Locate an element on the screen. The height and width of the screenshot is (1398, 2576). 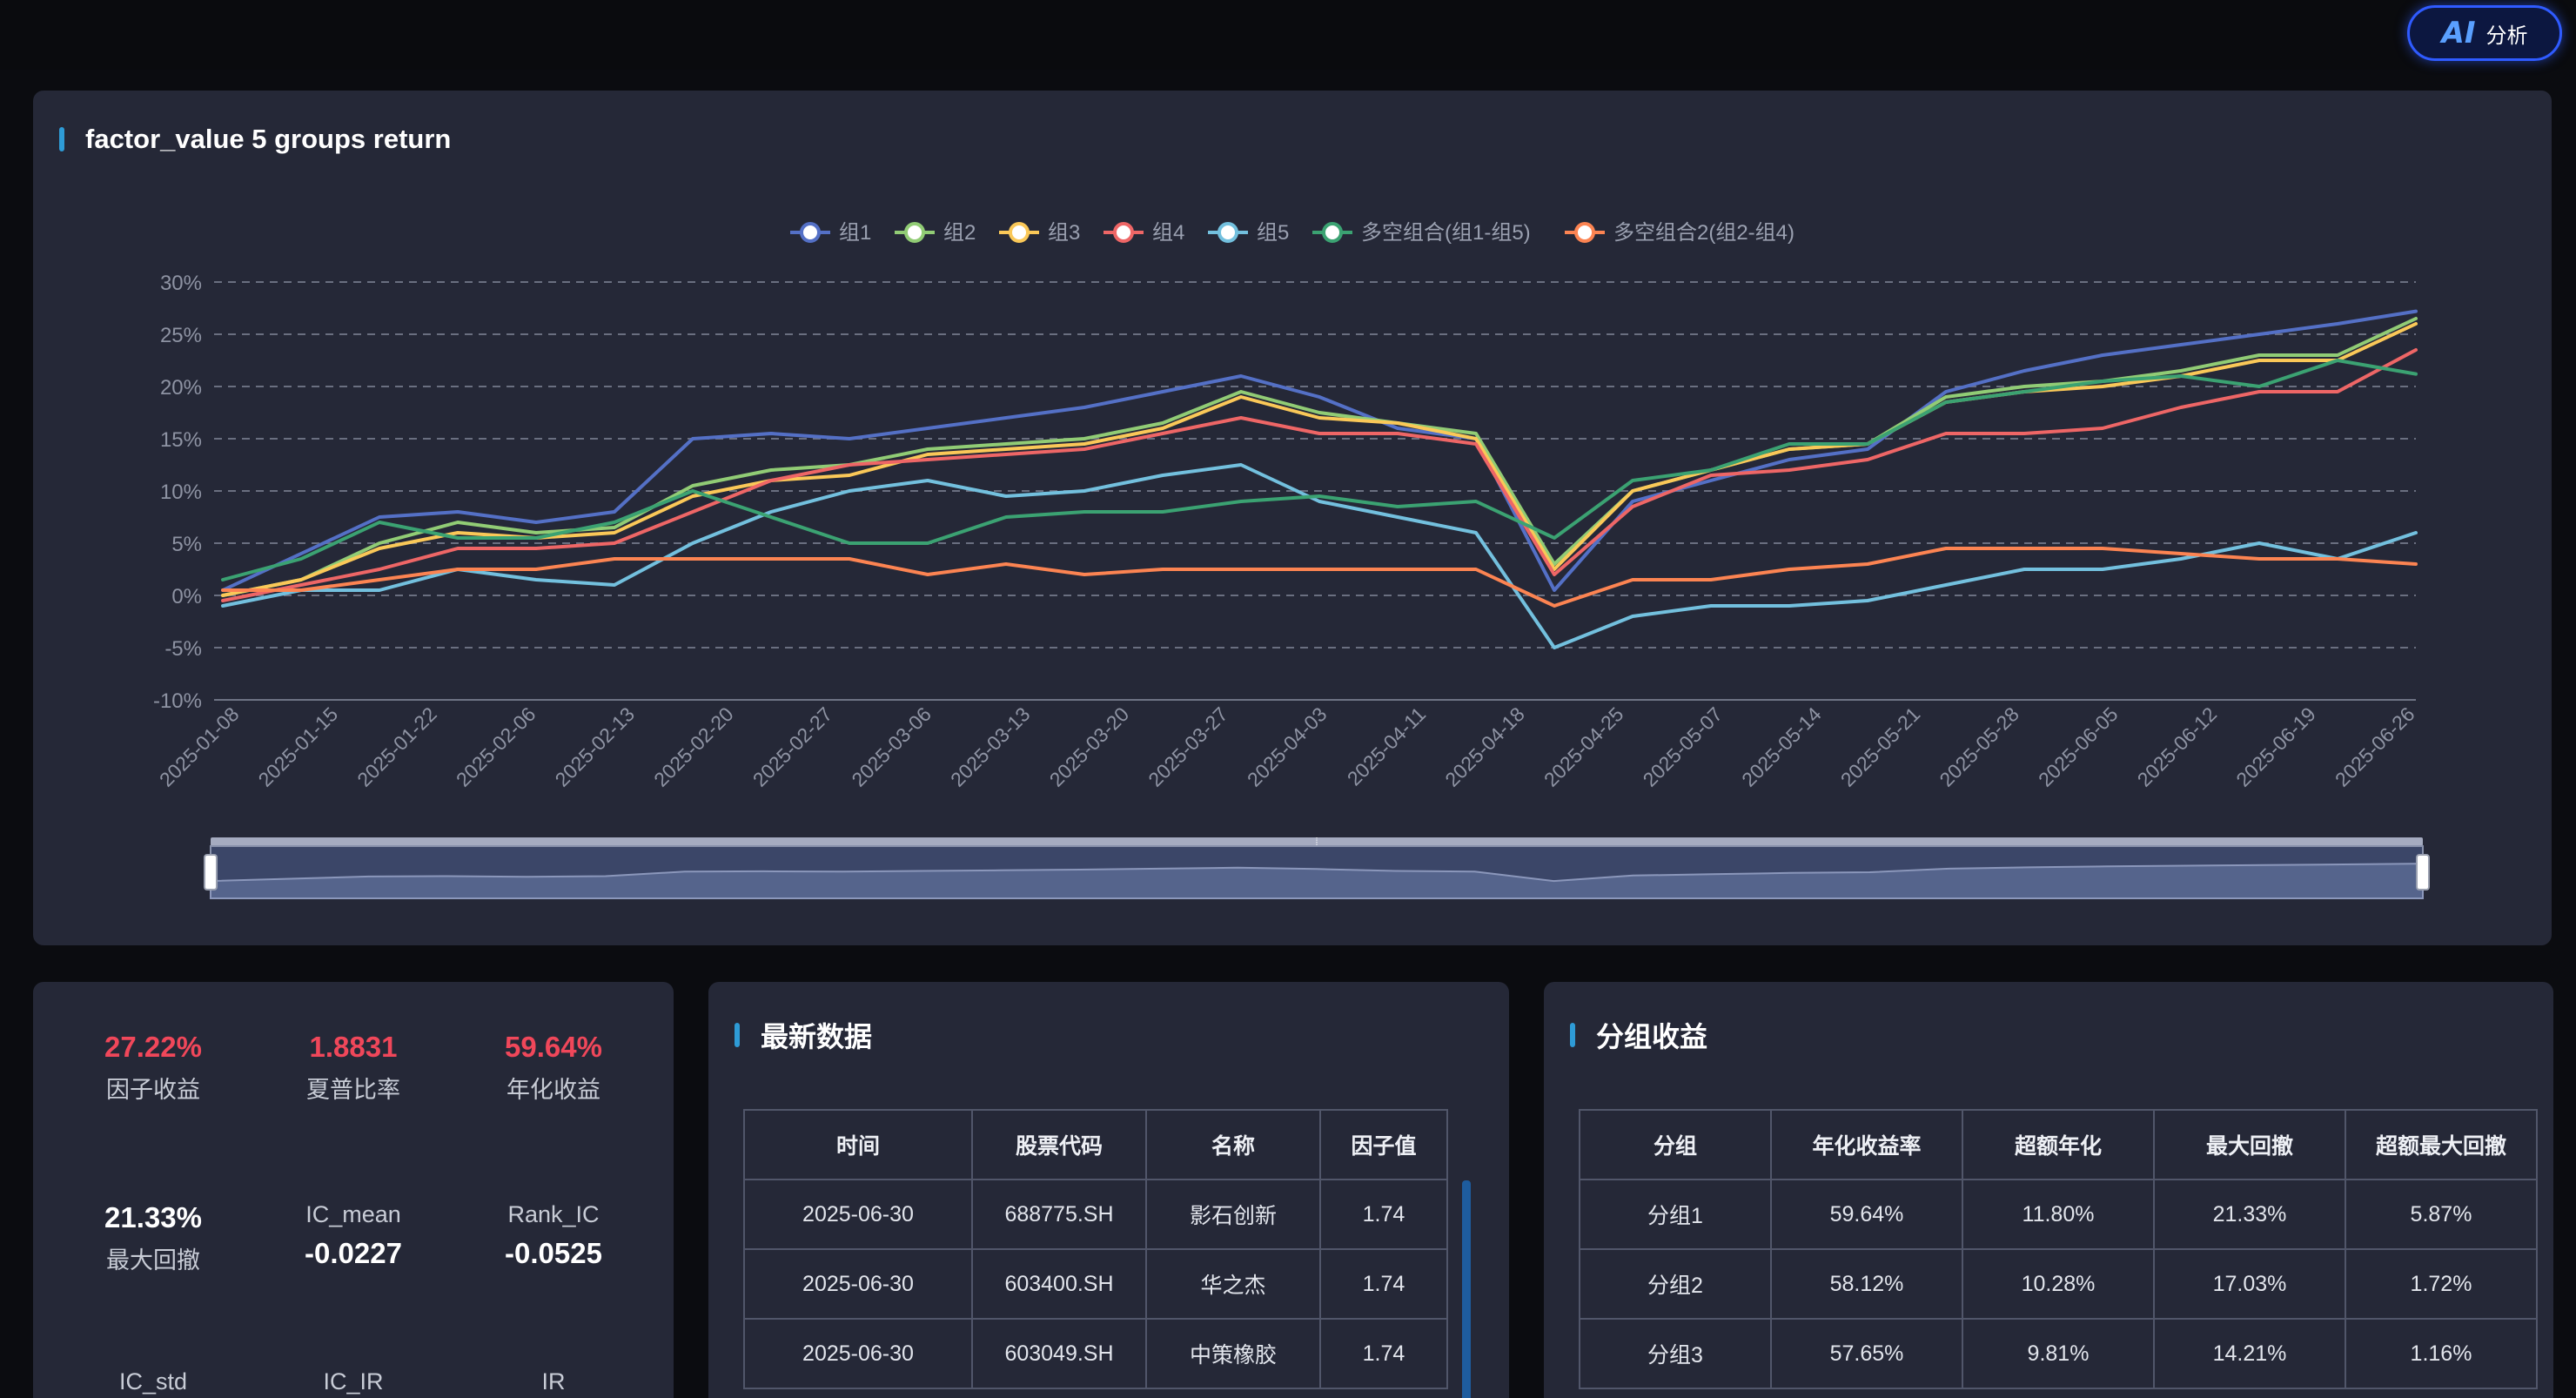
y-tick-label: -10% is located at coordinates (177, 701).